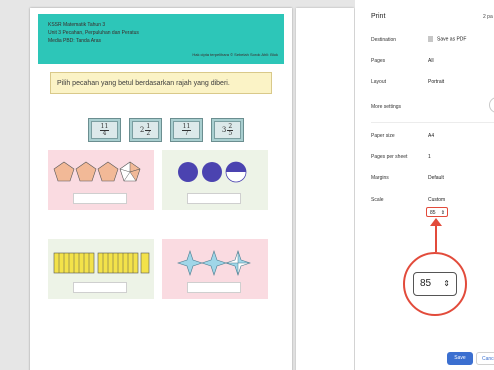 The image size is (494, 370). I want to click on pages-per-sheet-label: Pages per sheet, so click(389, 157).